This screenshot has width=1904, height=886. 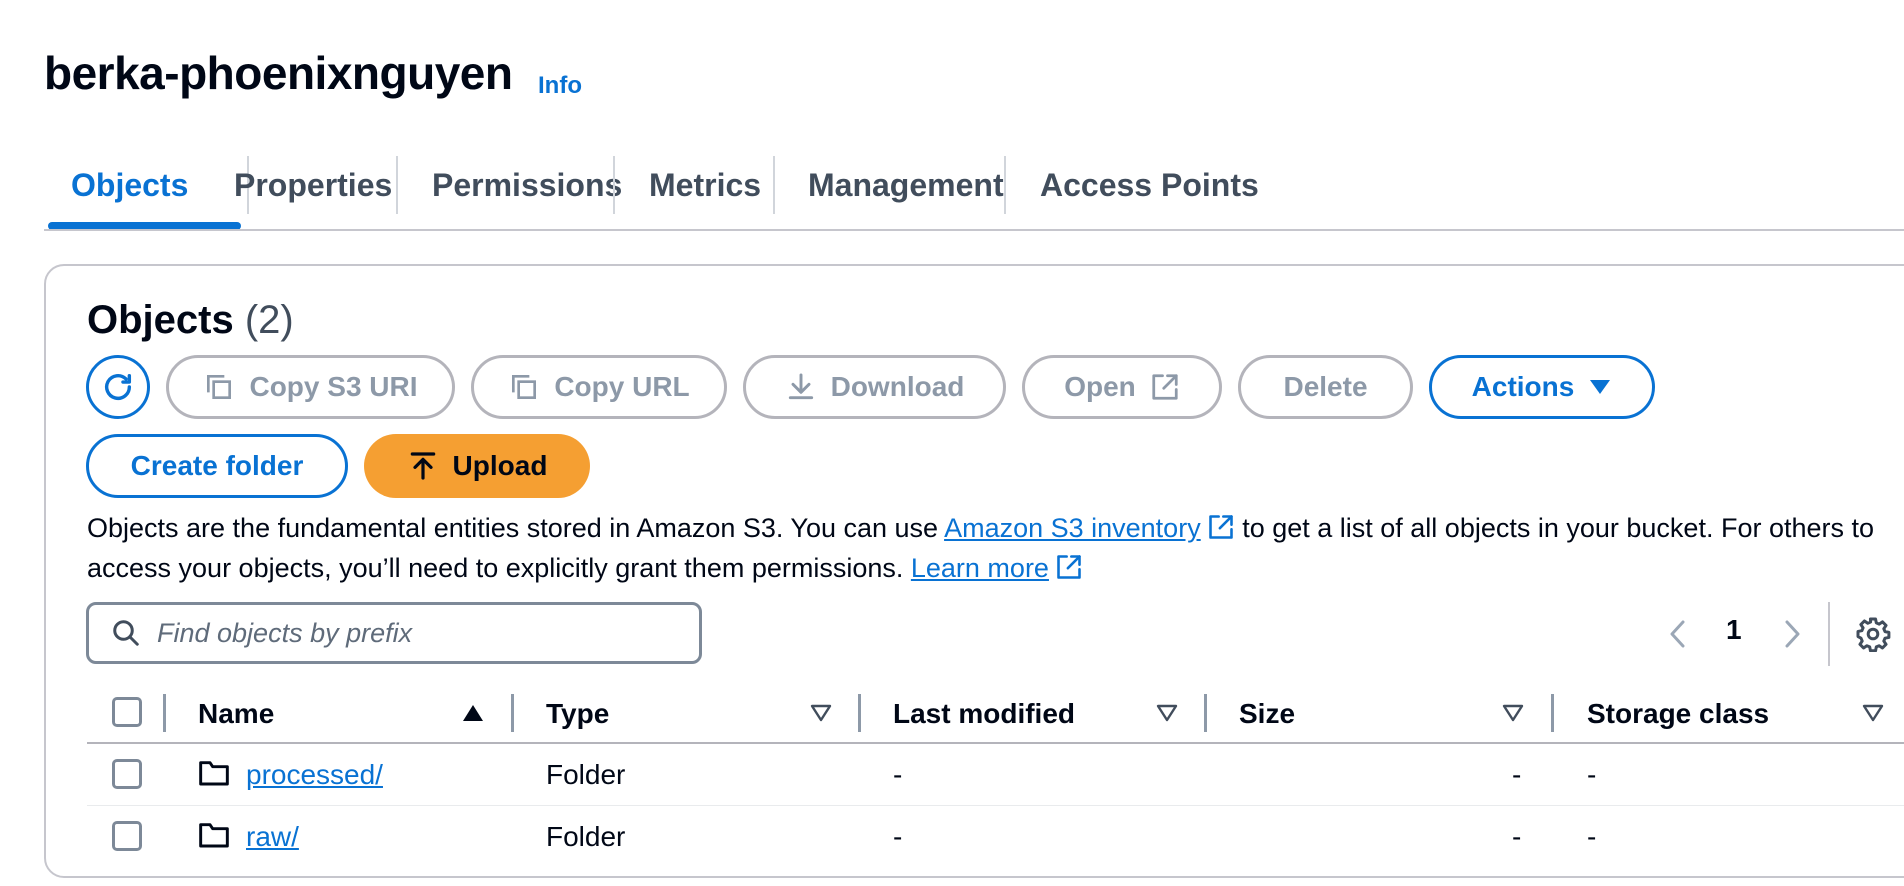 I want to click on upload-label: Upload, so click(x=500, y=465).